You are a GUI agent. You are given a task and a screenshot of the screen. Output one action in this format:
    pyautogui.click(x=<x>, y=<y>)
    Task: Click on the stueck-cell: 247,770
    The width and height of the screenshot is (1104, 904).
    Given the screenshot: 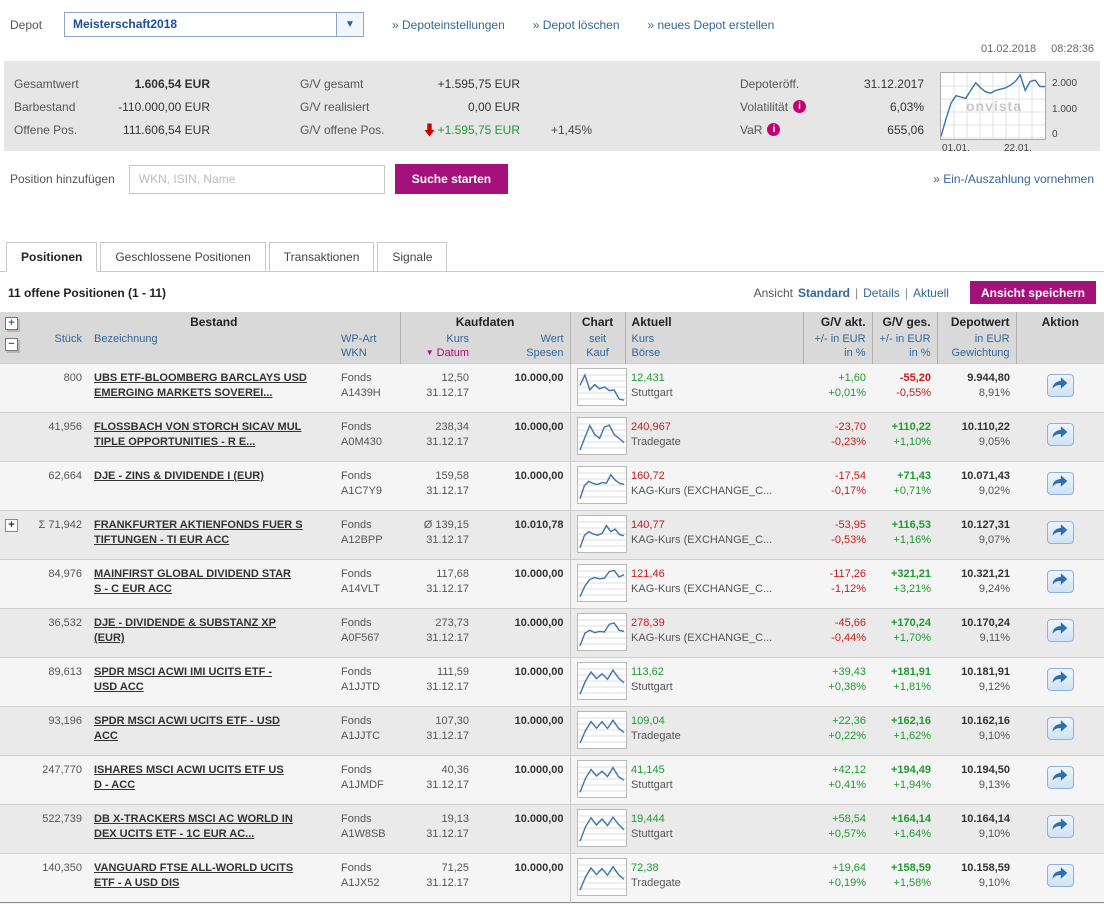 What is the action you would take?
    pyautogui.click(x=62, y=770)
    